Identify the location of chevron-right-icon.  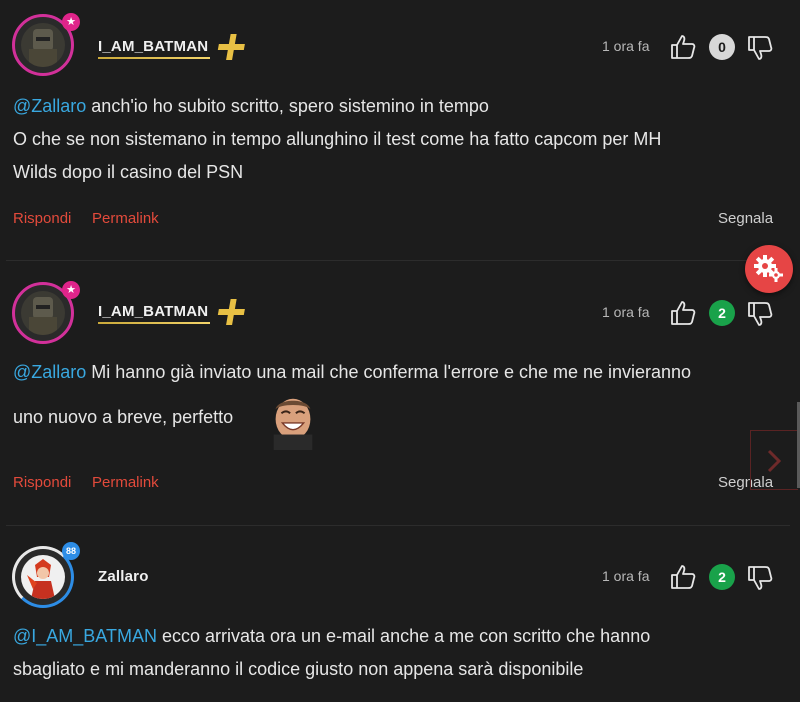
(774, 461).